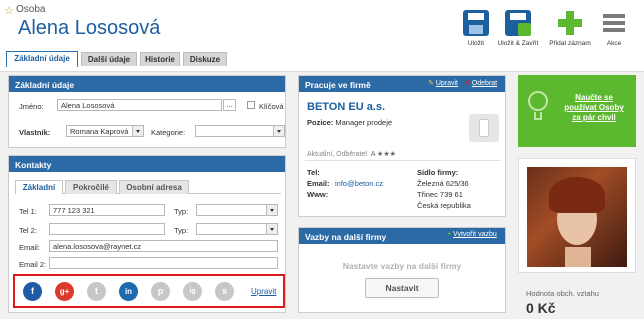 The width and height of the screenshot is (644, 319). I want to click on facebook-icon: f, so click(32, 291).